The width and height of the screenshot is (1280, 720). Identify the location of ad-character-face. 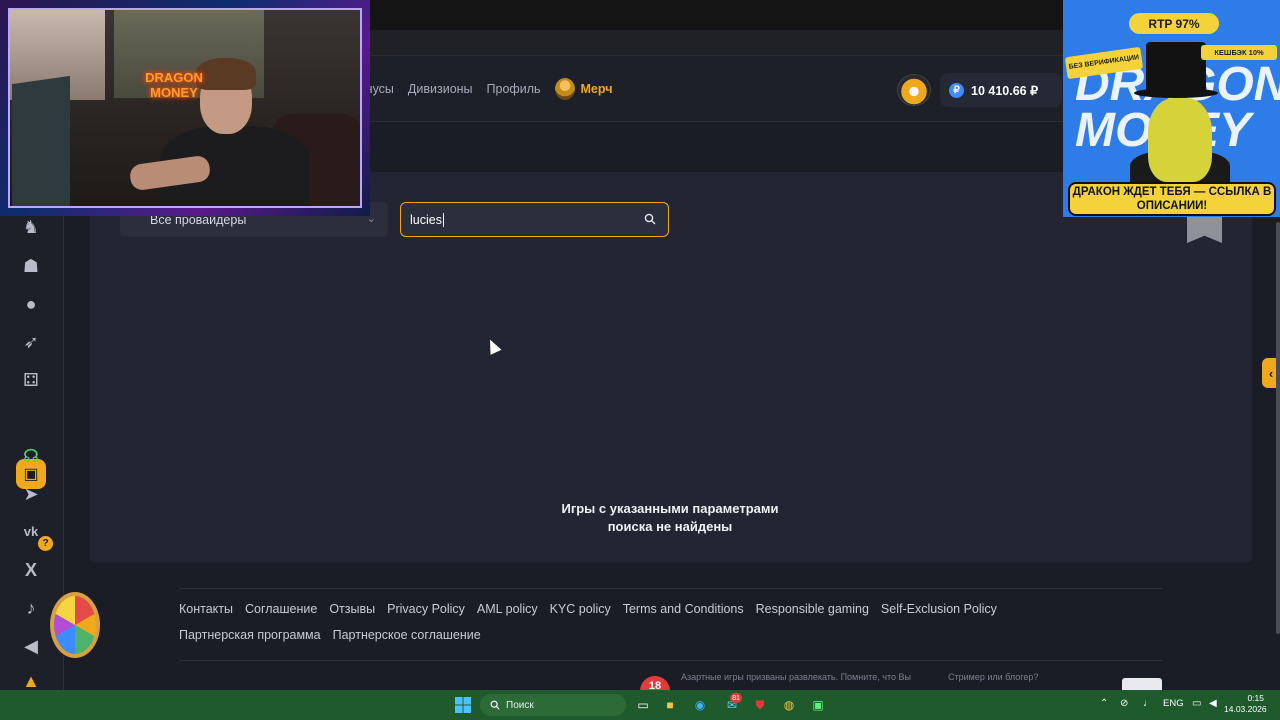
(1180, 140).